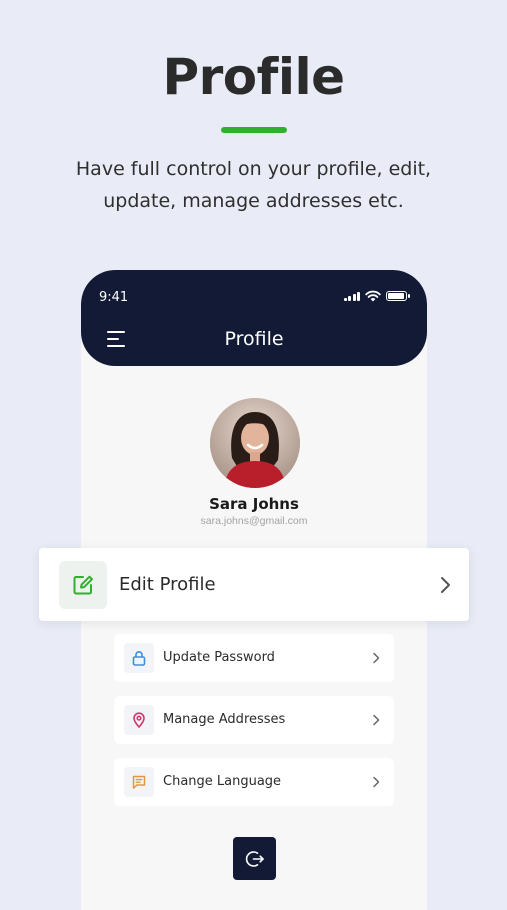  Describe the element at coordinates (167, 584) in the screenshot. I see `edit-profile-label: Edit Profile` at that location.